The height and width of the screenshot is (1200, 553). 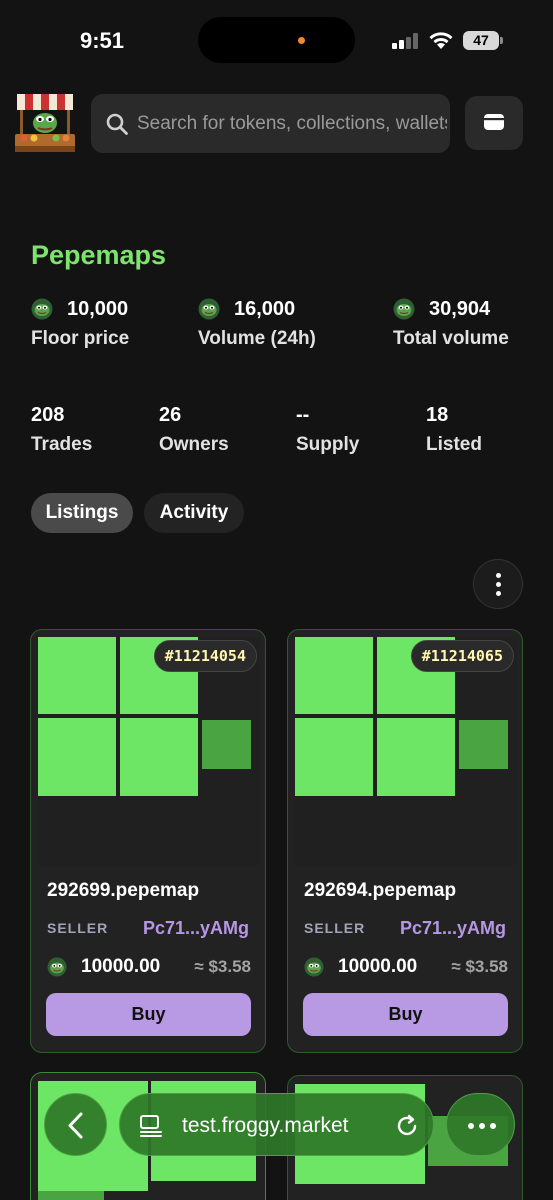 I want to click on more-menu-button, so click(x=480, y=1124).